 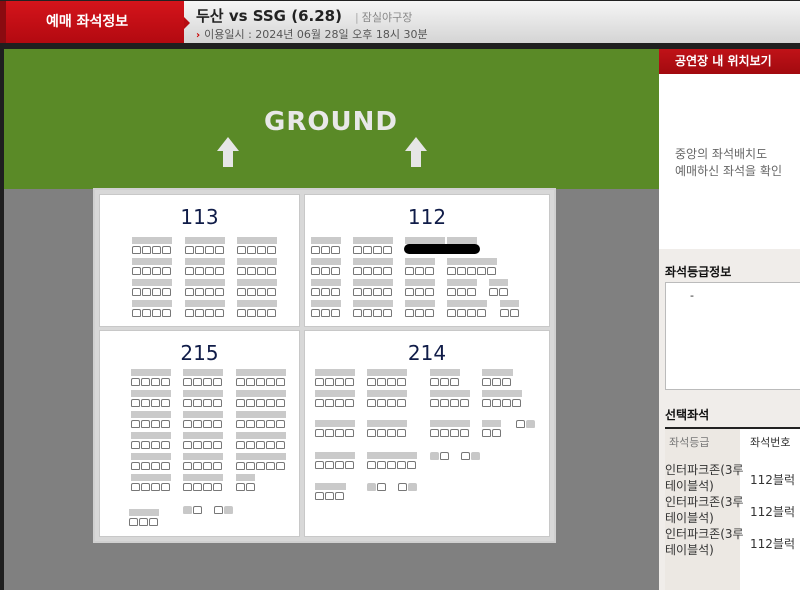 I want to click on block-214: 214, so click(x=427, y=433).